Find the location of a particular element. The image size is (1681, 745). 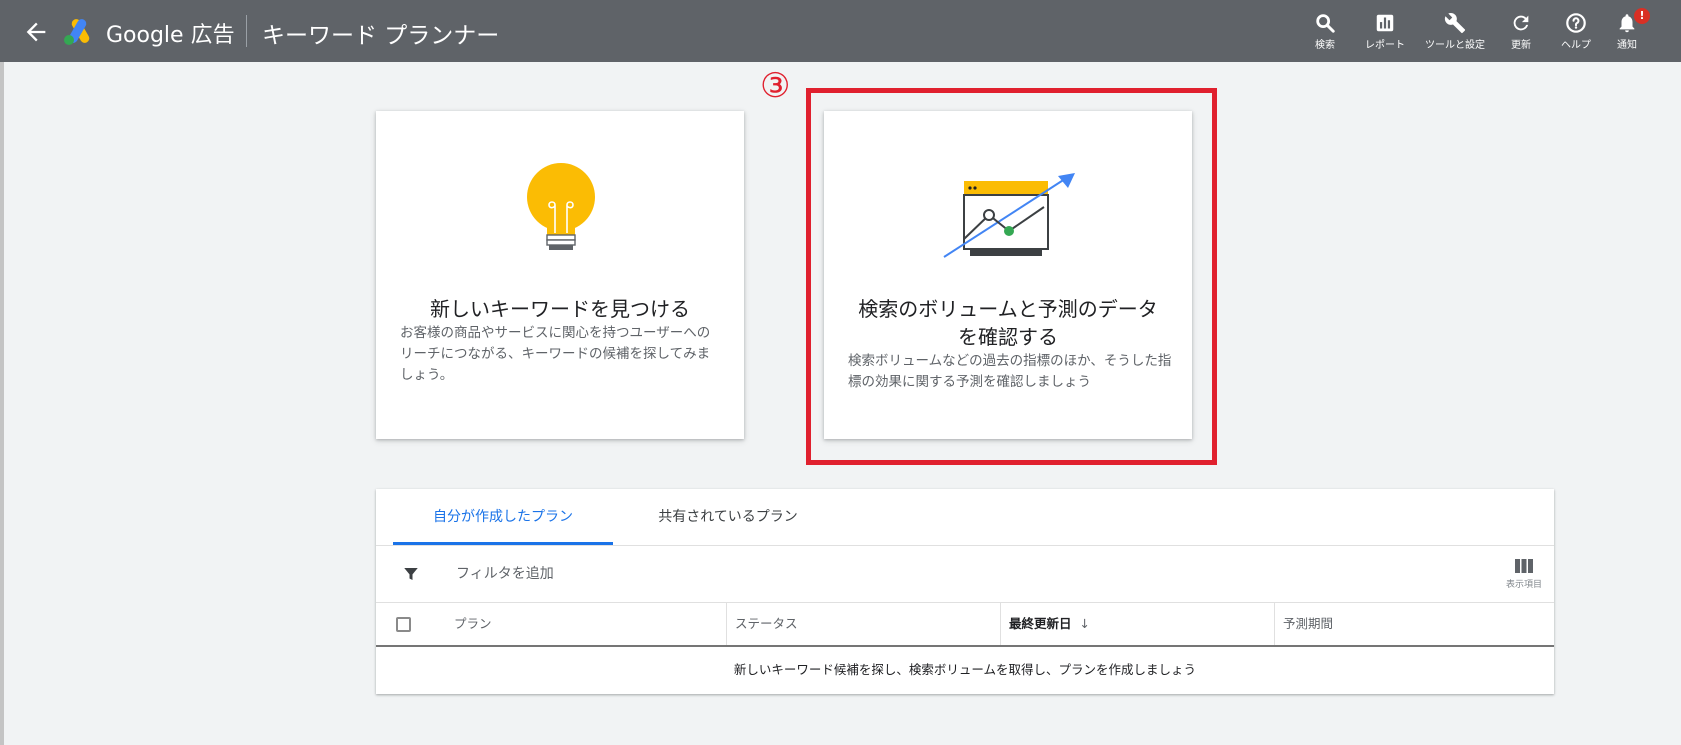

column-header-status: ステータス is located at coordinates (863, 624).